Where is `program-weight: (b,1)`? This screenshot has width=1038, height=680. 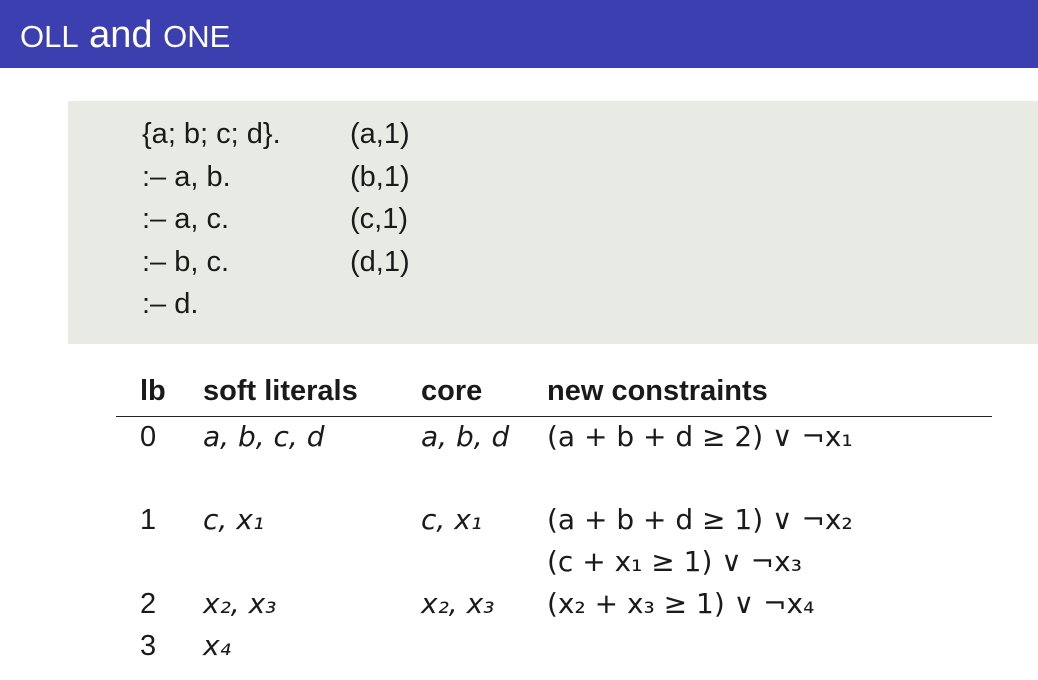
program-weight: (b,1) is located at coordinates (380, 177).